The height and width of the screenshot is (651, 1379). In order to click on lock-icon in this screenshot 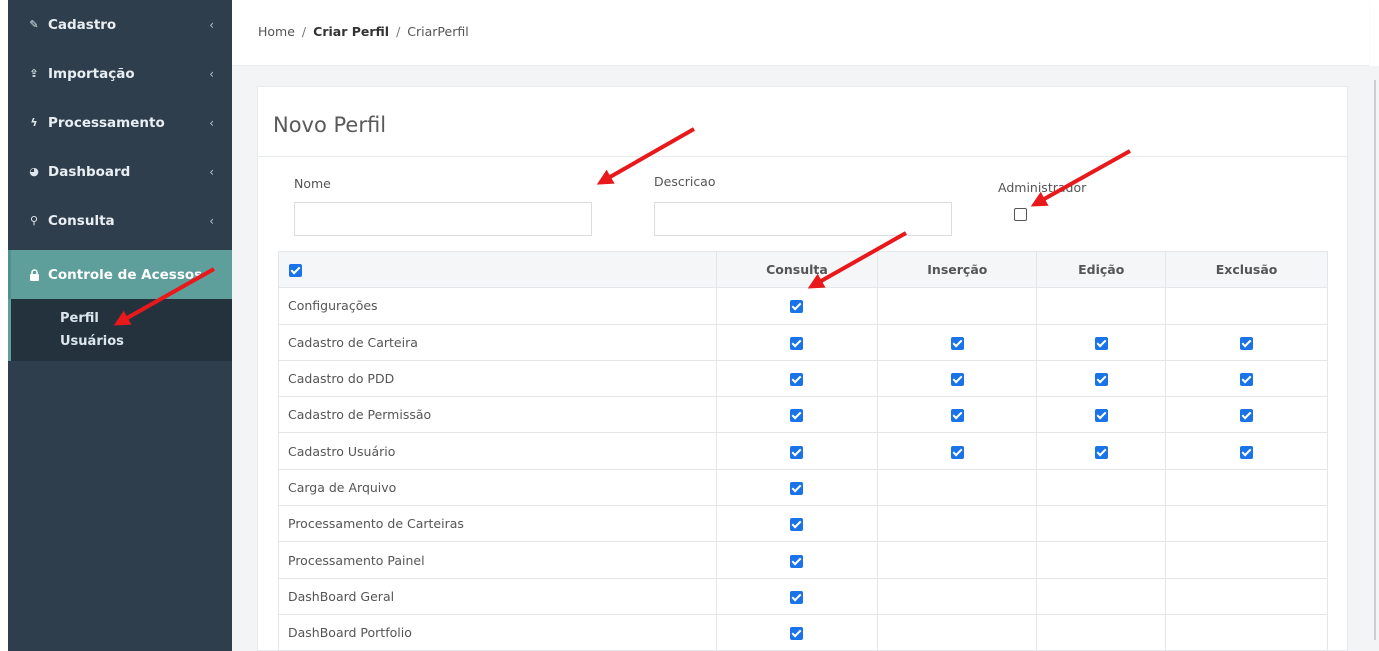, I will do `click(34, 274)`.